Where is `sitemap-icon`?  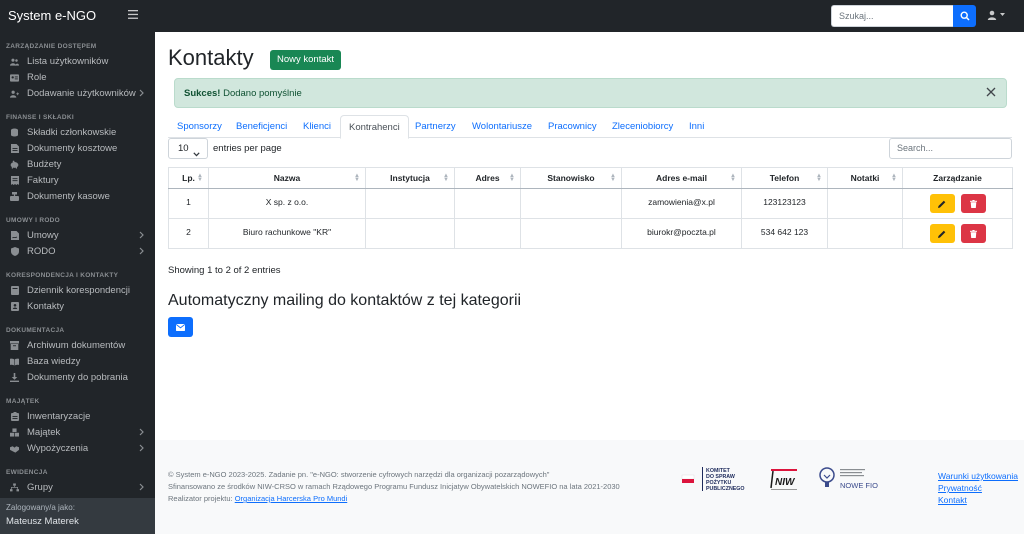 sitemap-icon is located at coordinates (14, 487).